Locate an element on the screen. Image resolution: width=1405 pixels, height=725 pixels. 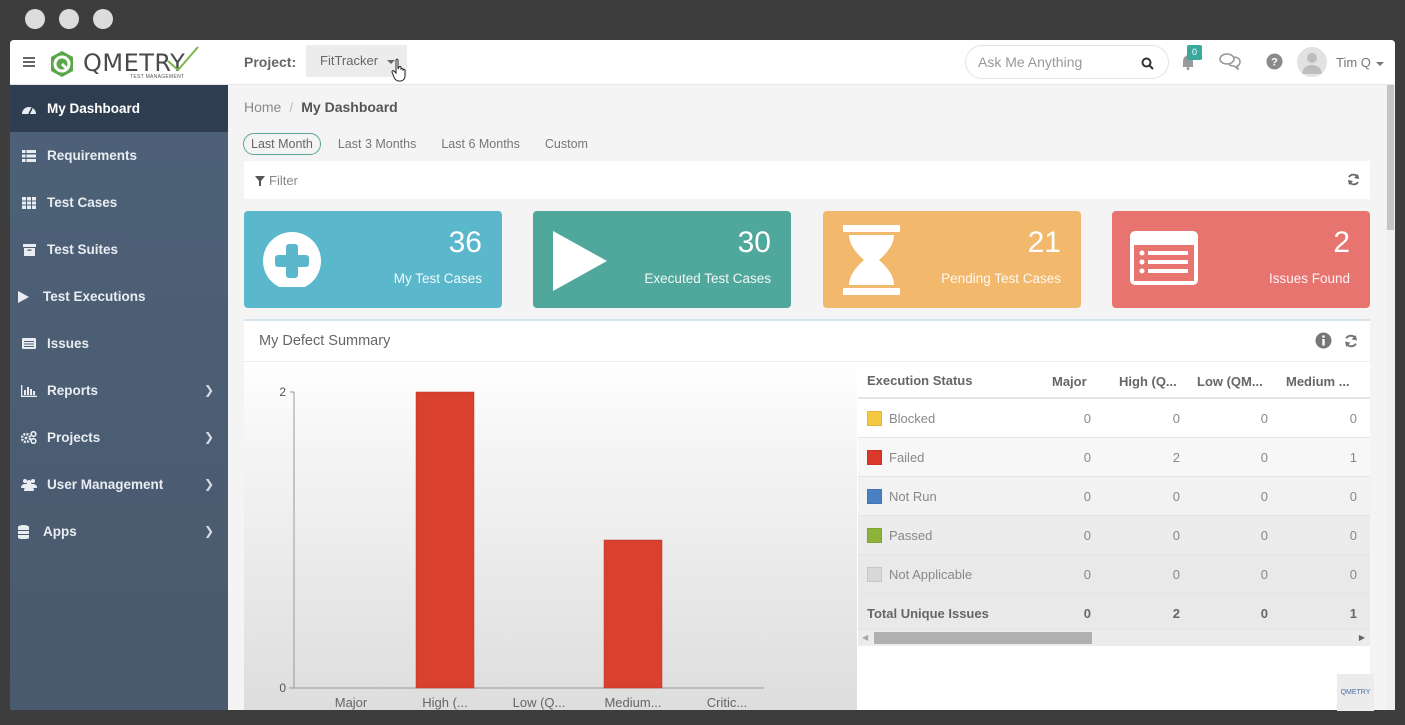
breadcrumb: Home / My Dashboard is located at coordinates (321, 107).